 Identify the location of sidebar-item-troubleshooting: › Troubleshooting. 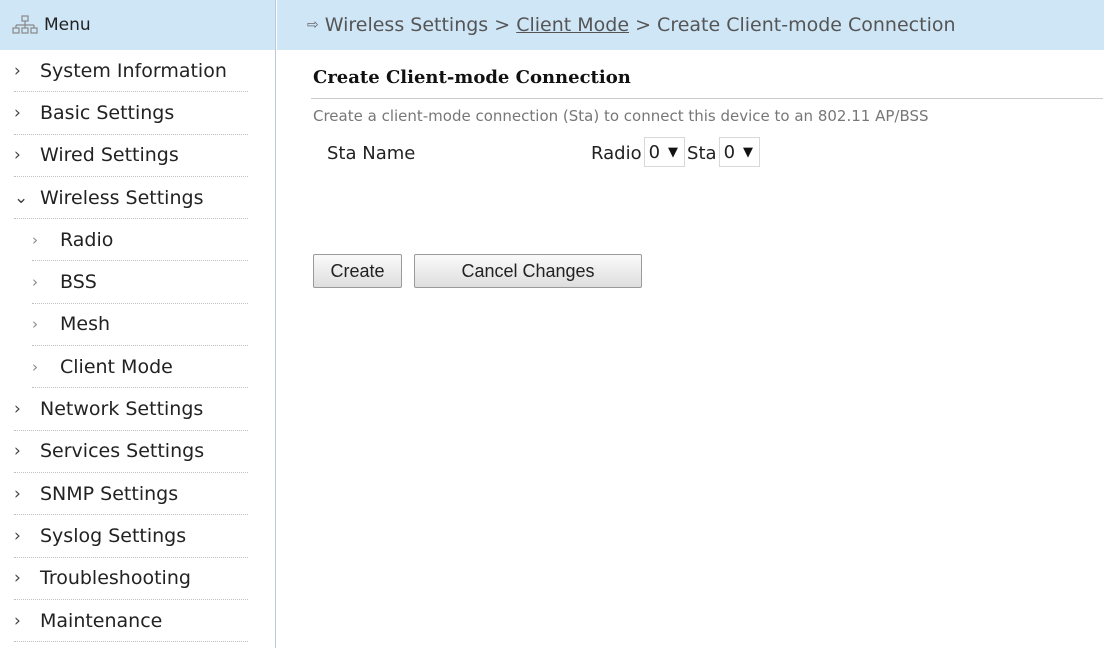
(131, 579).